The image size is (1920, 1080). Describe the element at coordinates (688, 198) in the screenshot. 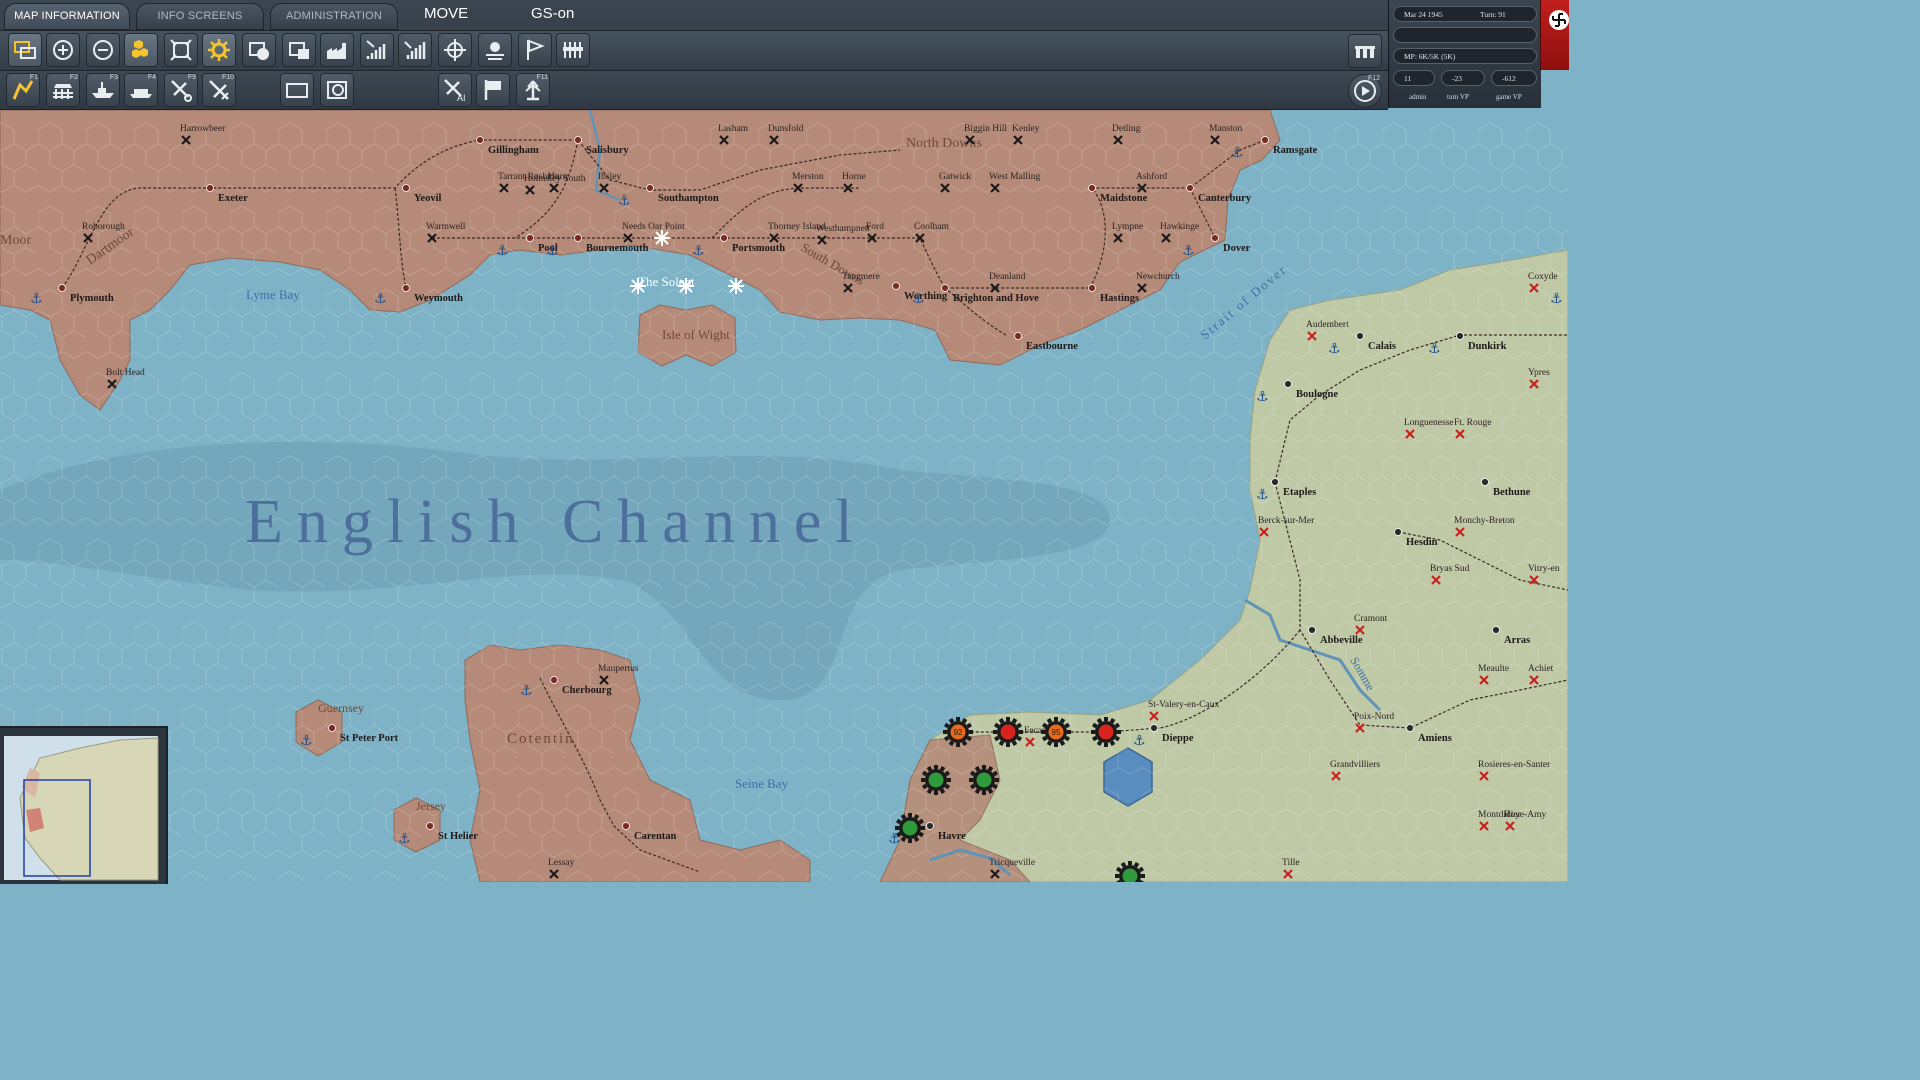

I see `city-label-southampton: Southampton` at that location.